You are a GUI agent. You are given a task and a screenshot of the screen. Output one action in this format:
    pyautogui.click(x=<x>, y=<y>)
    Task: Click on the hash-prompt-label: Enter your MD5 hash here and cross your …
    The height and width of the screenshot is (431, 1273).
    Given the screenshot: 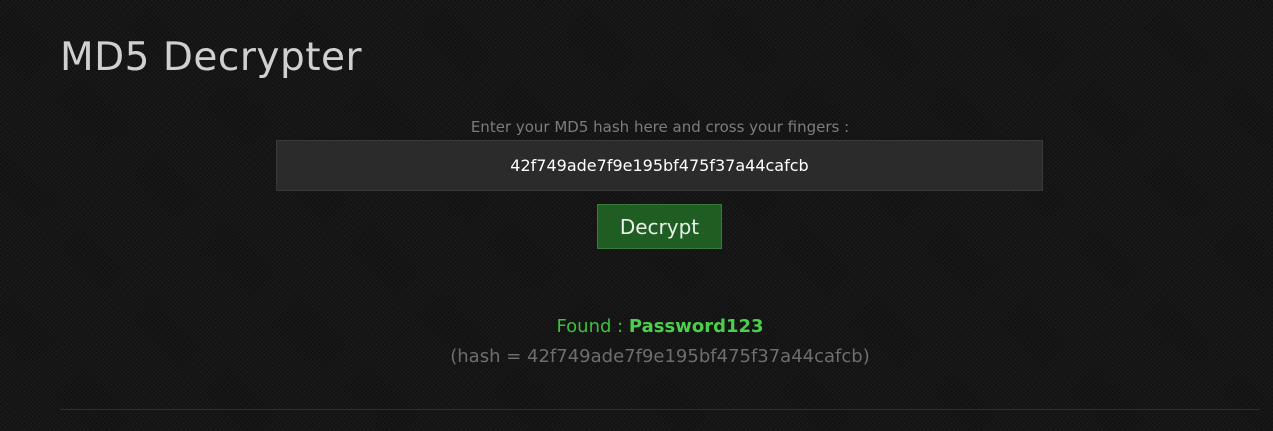 What is the action you would take?
    pyautogui.click(x=660, y=127)
    